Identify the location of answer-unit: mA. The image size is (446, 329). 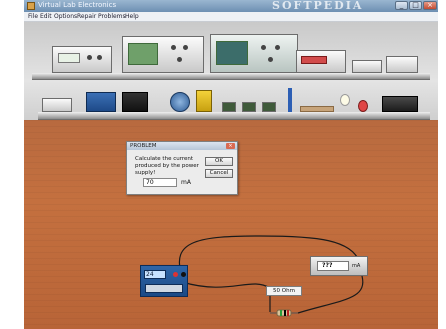
(186, 182).